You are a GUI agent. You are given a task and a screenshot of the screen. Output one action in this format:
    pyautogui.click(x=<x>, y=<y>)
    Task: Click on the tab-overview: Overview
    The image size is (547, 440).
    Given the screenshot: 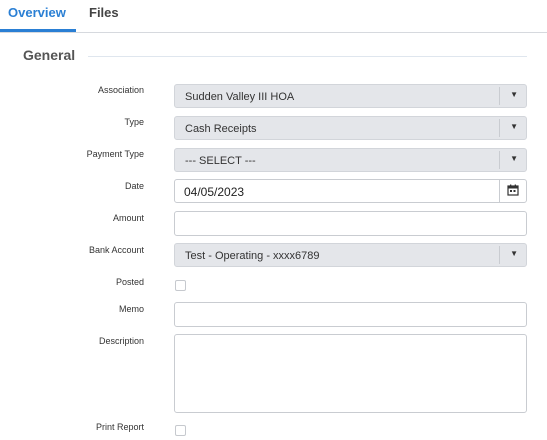 What is the action you would take?
    pyautogui.click(x=37, y=12)
    